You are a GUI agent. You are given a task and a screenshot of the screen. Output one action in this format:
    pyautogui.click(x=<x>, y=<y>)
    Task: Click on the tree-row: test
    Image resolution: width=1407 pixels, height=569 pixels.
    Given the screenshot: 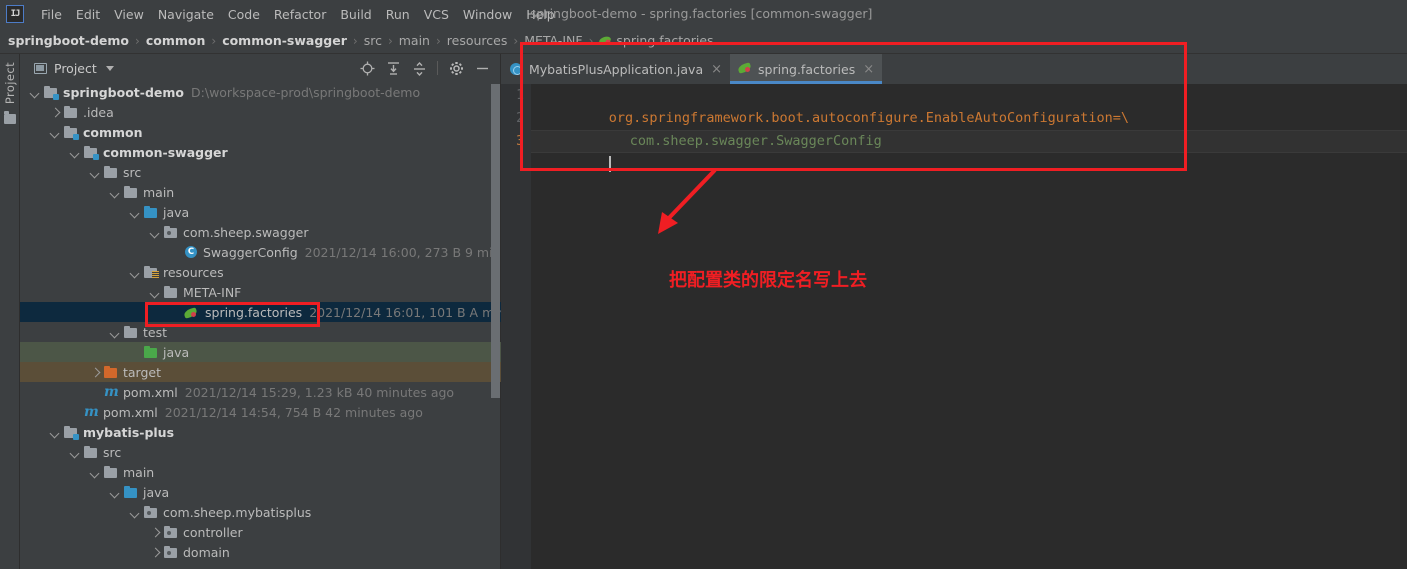 What is the action you would take?
    pyautogui.click(x=260, y=332)
    